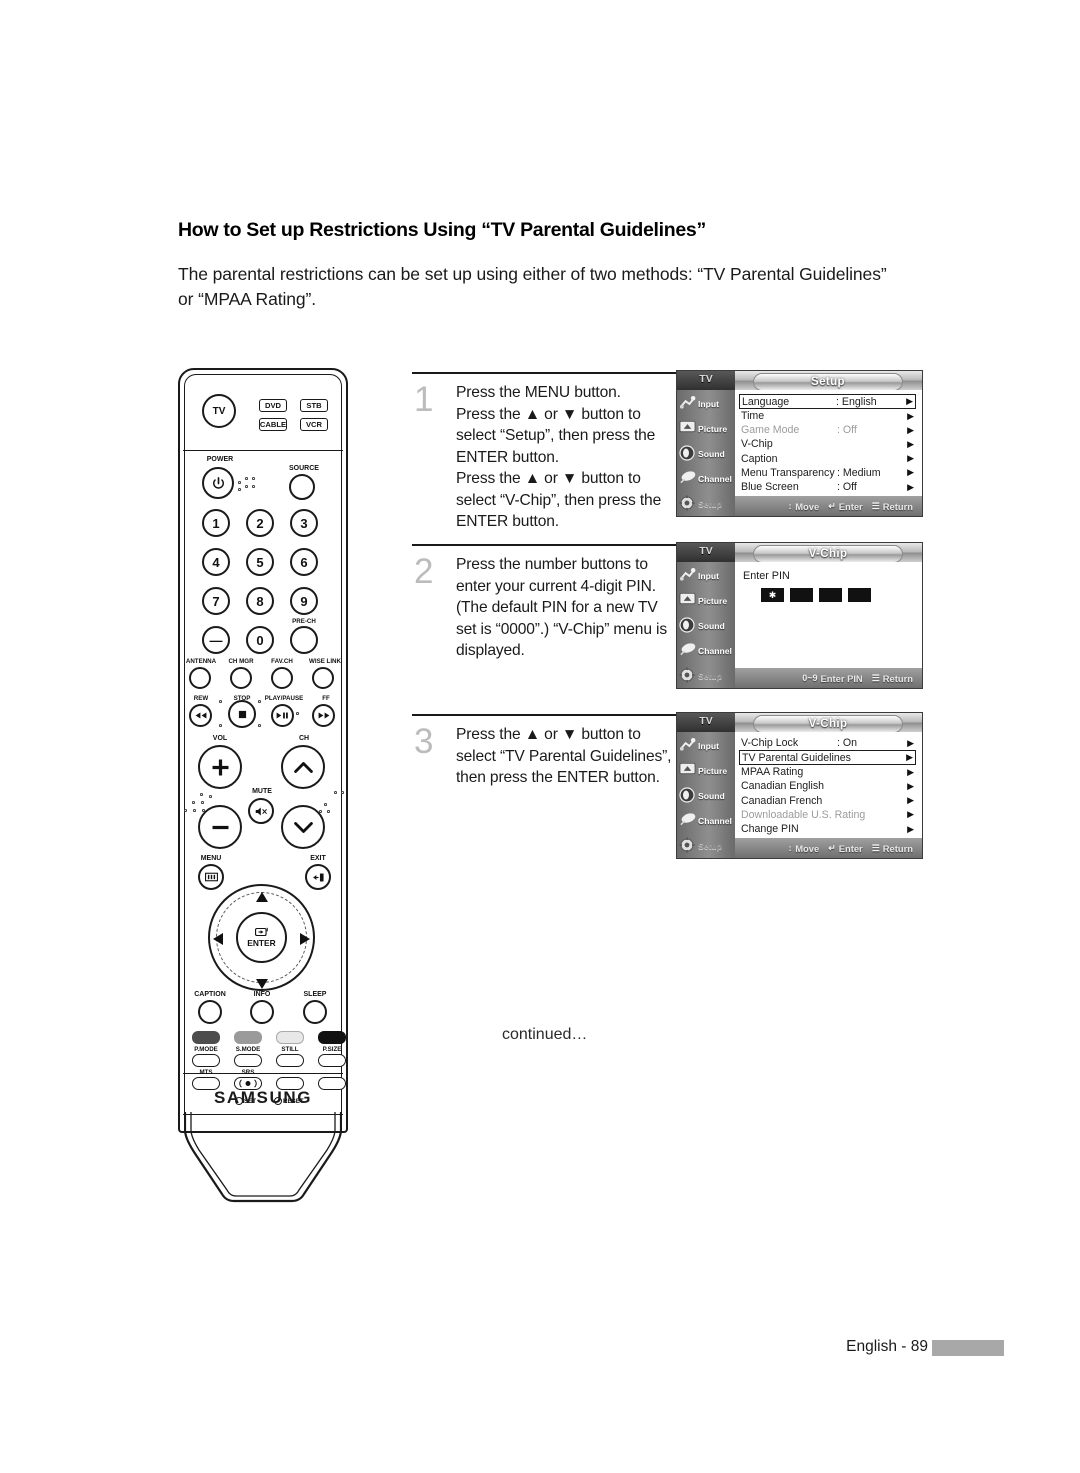  Describe the element at coordinates (216, 640) in the screenshot. I see `remote-dash-button: —` at that location.